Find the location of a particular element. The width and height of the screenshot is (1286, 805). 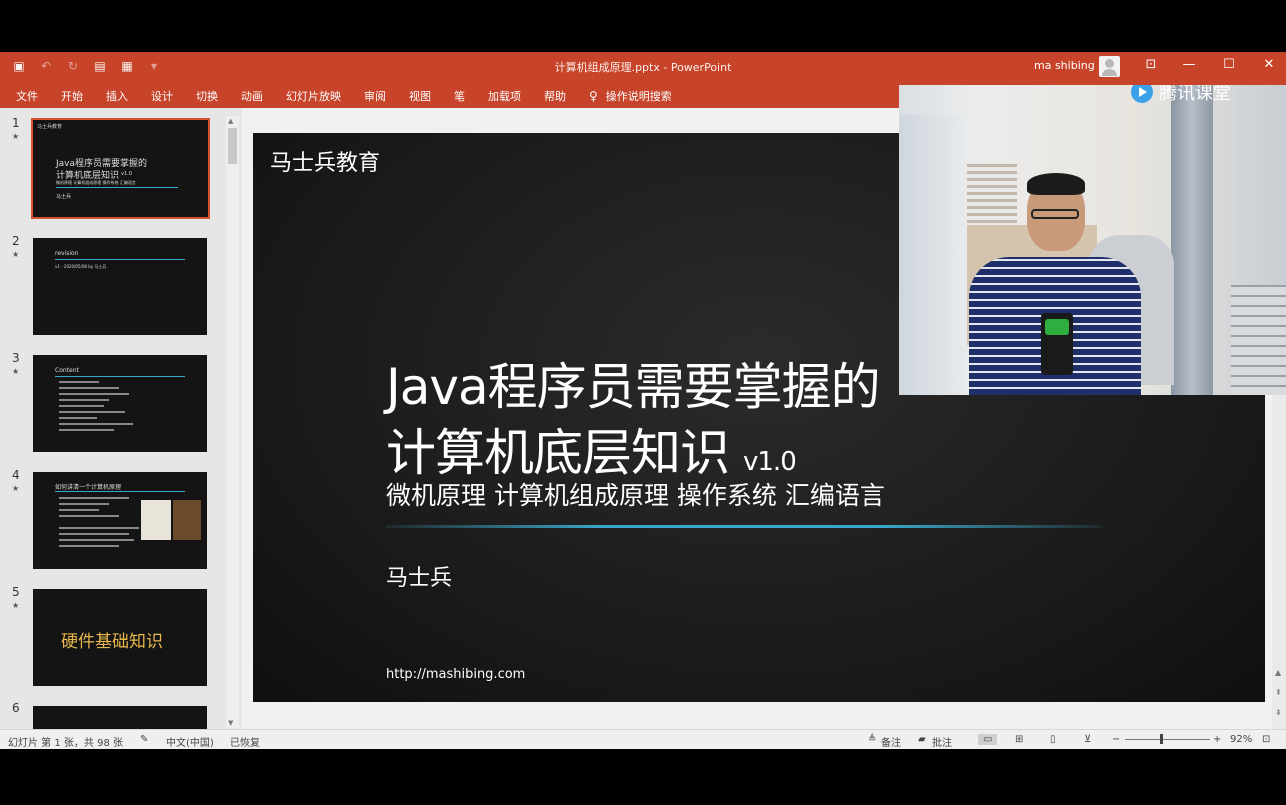

slide-divider is located at coordinates (743, 526).